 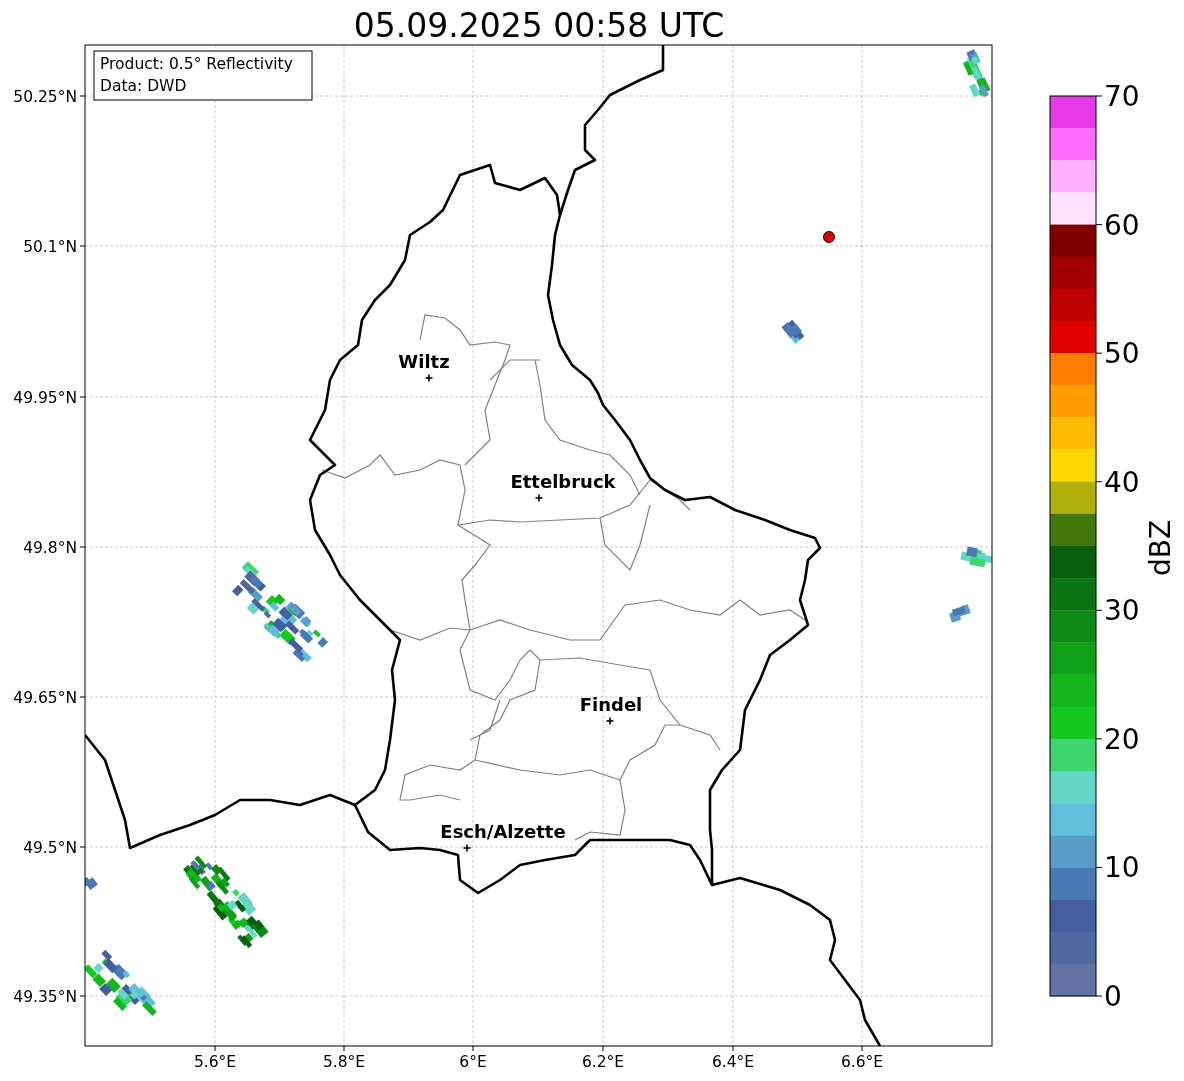 What do you see at coordinates (1122, 354) in the screenshot?
I see `colorbar-tick-label: 50` at bounding box center [1122, 354].